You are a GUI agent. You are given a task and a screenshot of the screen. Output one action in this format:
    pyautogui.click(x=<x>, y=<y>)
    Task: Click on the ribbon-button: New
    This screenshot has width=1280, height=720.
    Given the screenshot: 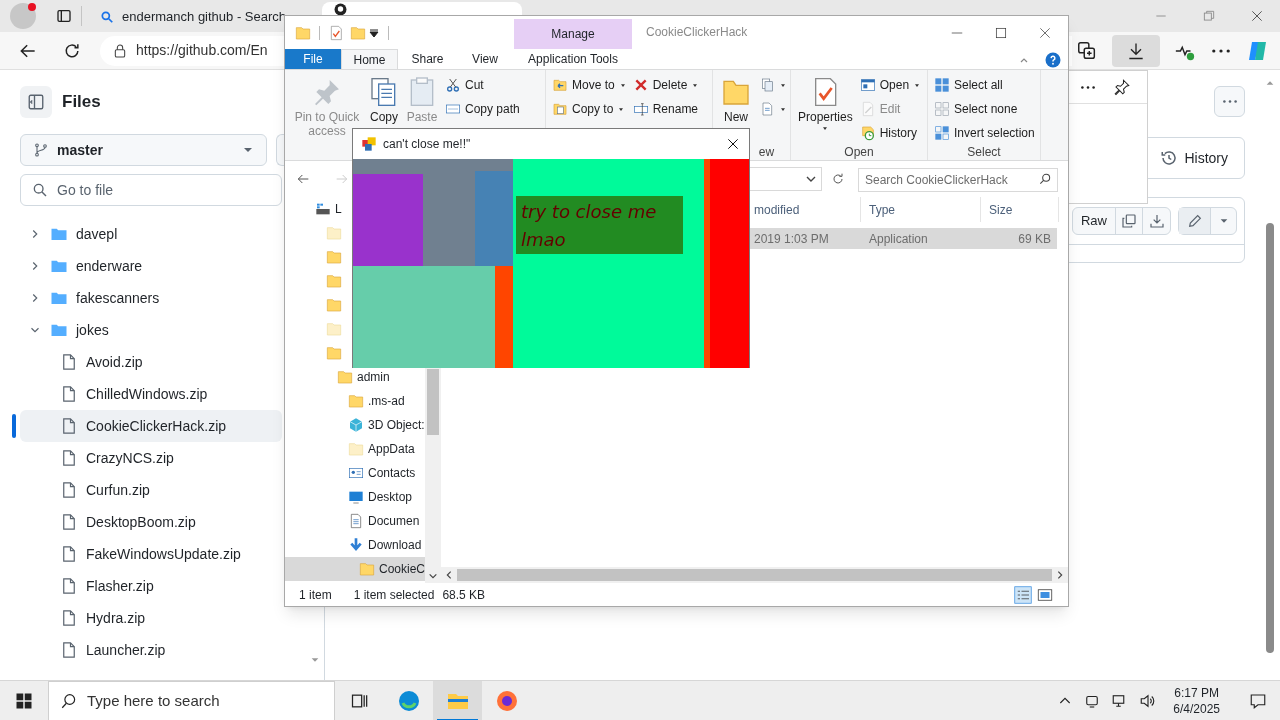 What is the action you would take?
    pyautogui.click(x=736, y=99)
    